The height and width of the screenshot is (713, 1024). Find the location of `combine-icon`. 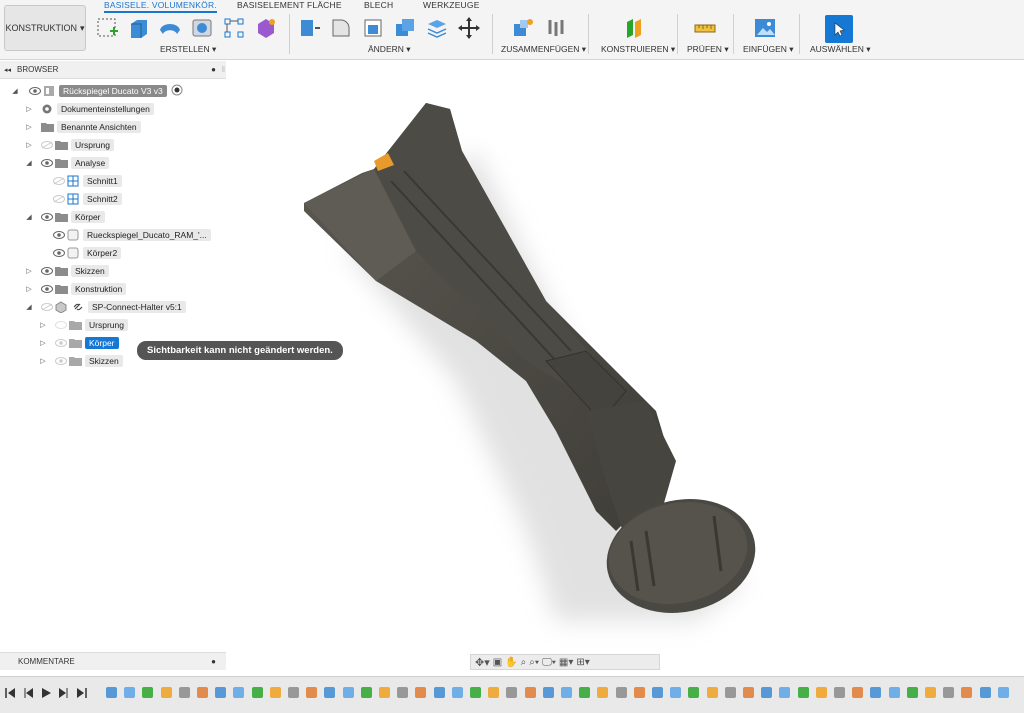

combine-icon is located at coordinates (405, 28).